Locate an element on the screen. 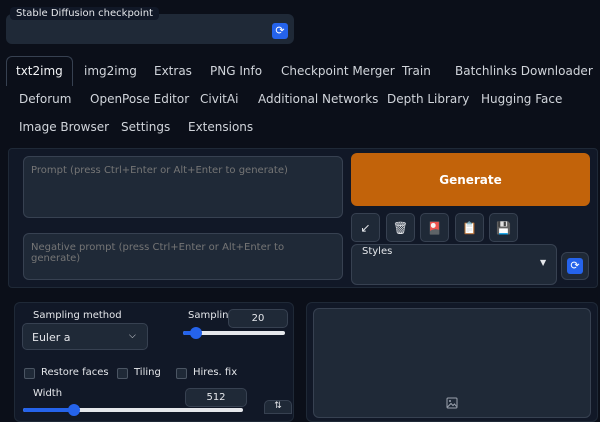 The width and height of the screenshot is (600, 422). tab-png-info: PNG Info is located at coordinates (236, 71).